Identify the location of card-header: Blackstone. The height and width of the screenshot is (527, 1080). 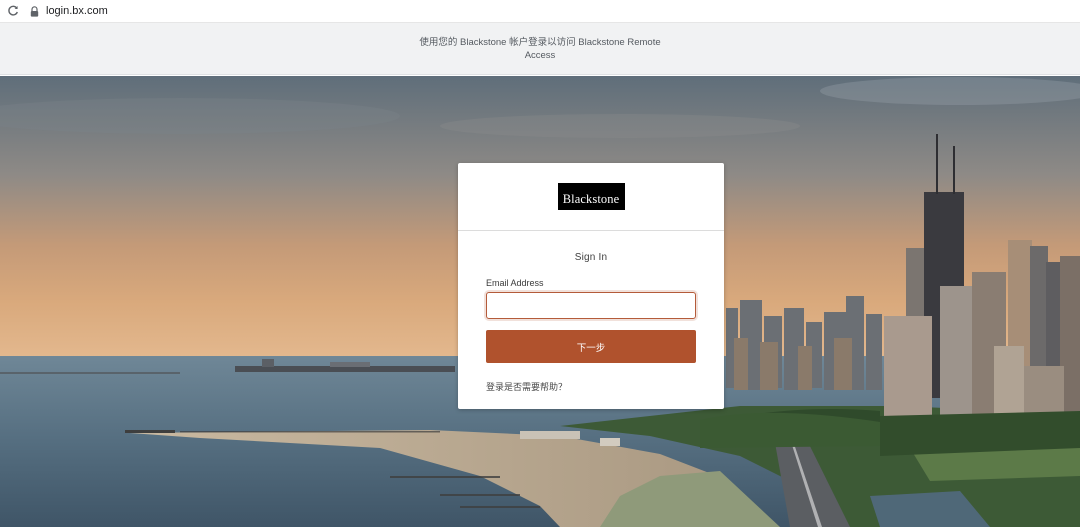
(591, 197).